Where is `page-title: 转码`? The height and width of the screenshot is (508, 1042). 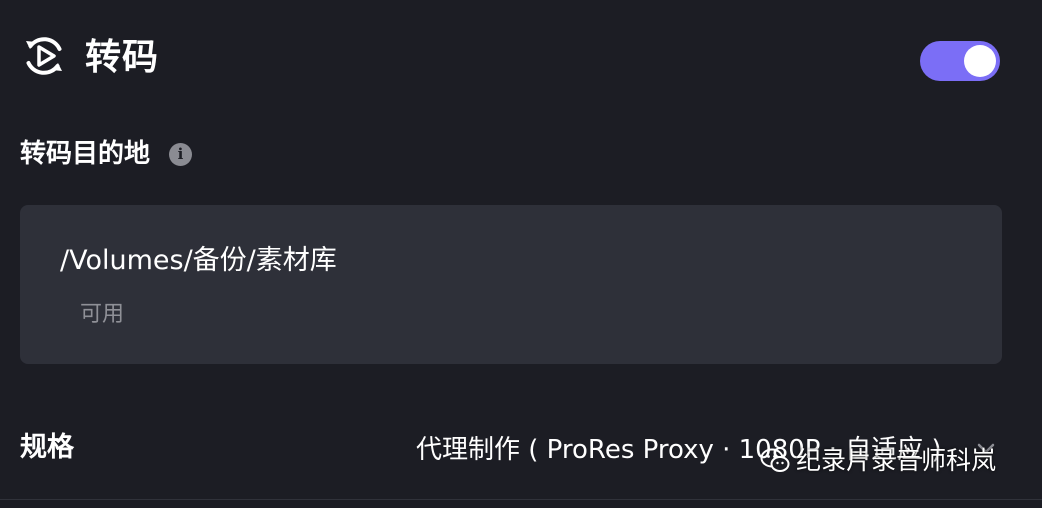
page-title: 转码 is located at coordinates (122, 57).